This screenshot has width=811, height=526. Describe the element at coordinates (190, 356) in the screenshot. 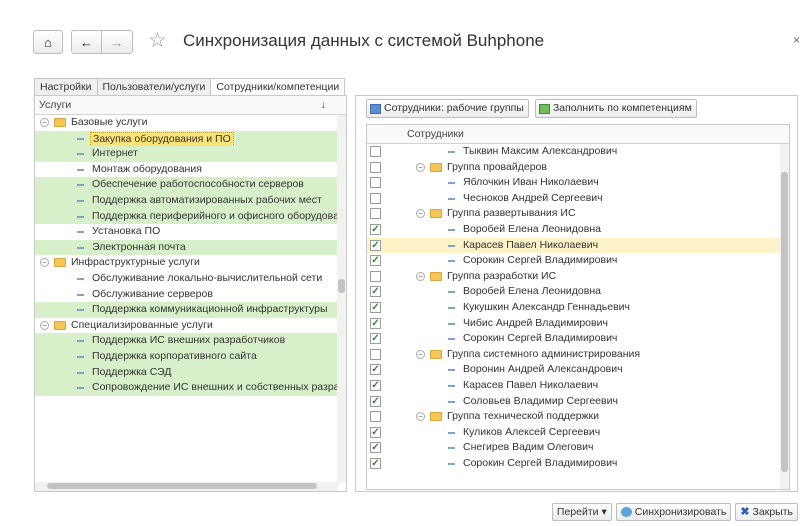

I see `tree-item-row: Поддержка корпоративного сайта` at that location.